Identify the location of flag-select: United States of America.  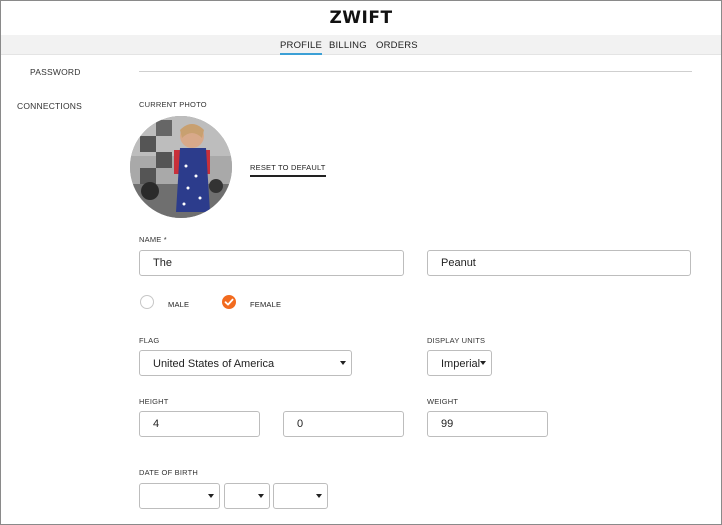
(245, 363).